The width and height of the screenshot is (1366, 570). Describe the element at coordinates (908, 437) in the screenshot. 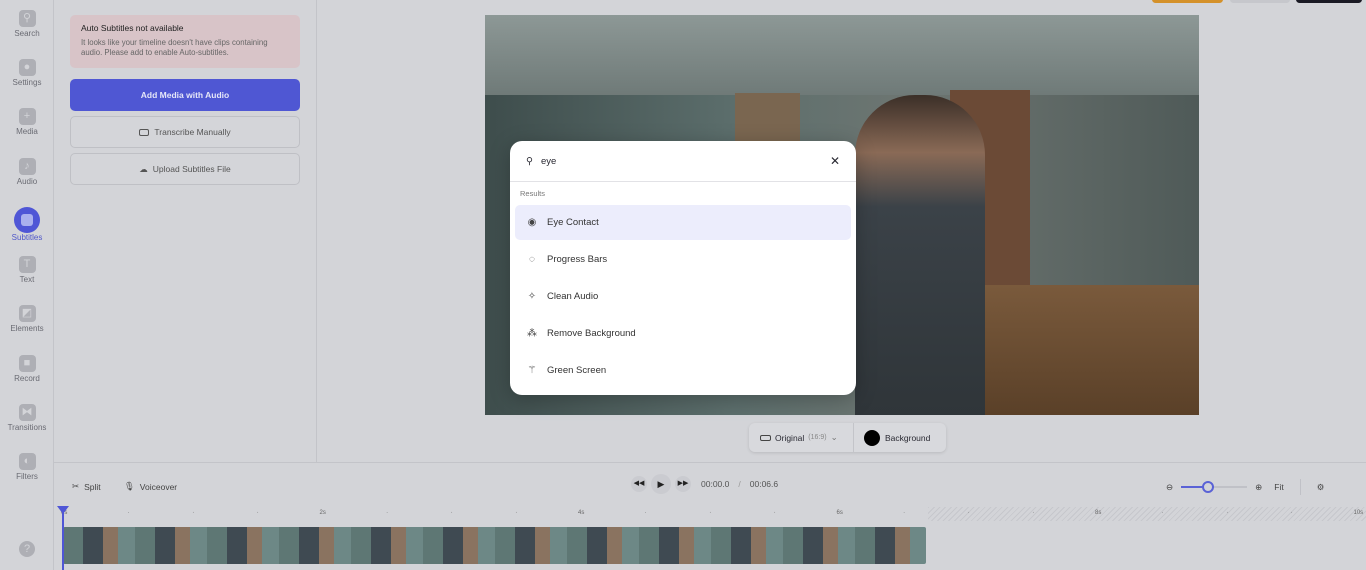

I see `background-label: Background` at that location.